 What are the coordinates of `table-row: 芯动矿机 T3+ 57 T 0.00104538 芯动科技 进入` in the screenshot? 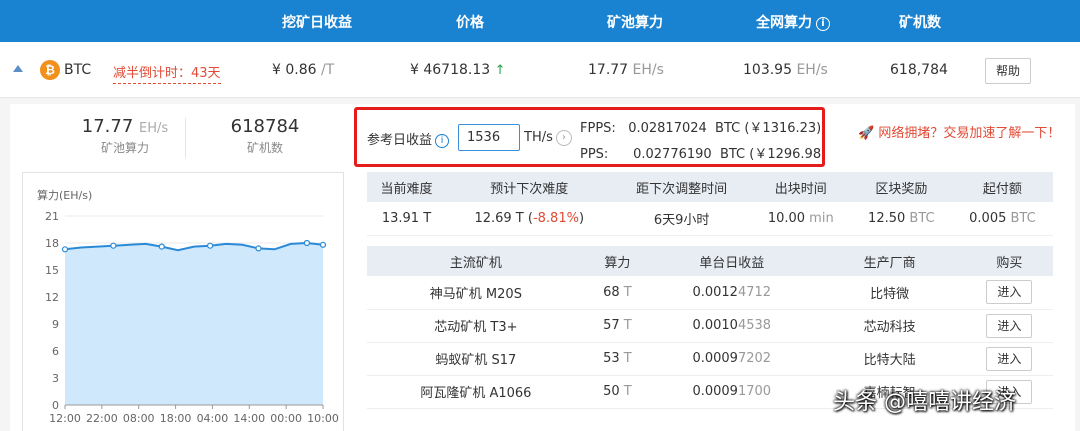 It's located at (710, 326).